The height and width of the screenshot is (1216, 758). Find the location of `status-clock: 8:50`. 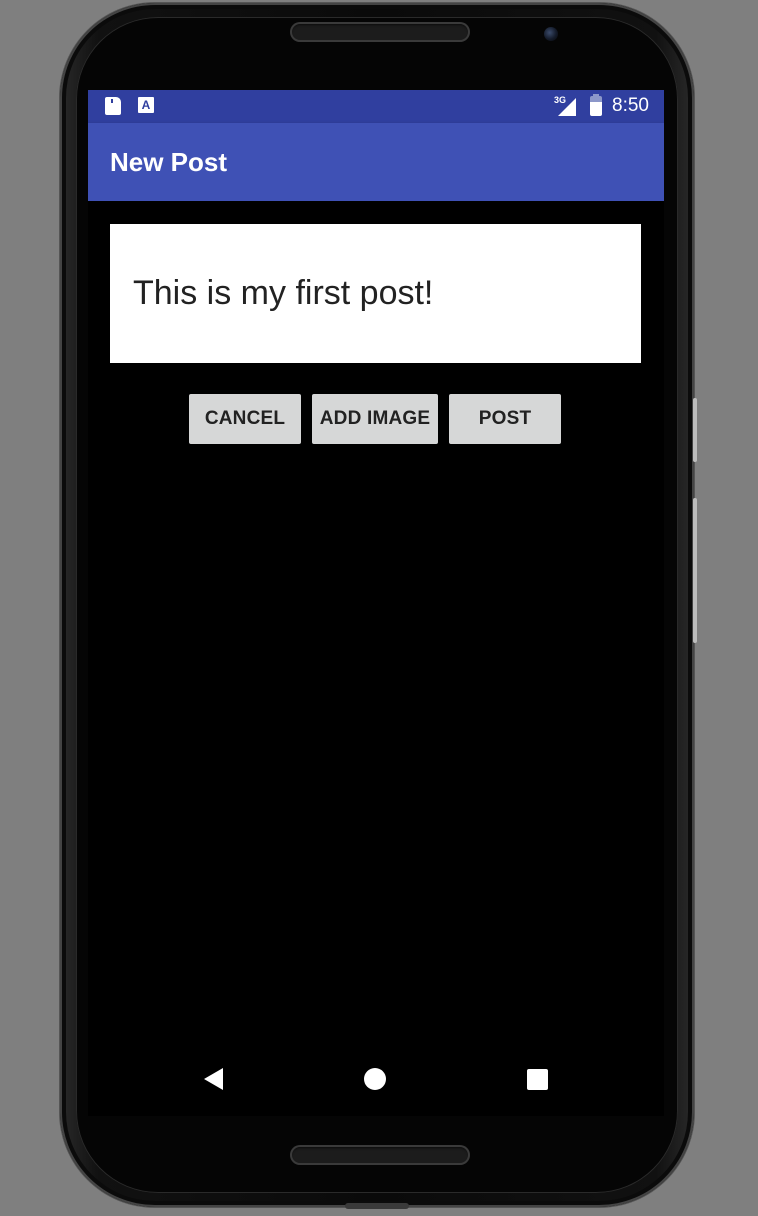

status-clock: 8:50 is located at coordinates (630, 105).